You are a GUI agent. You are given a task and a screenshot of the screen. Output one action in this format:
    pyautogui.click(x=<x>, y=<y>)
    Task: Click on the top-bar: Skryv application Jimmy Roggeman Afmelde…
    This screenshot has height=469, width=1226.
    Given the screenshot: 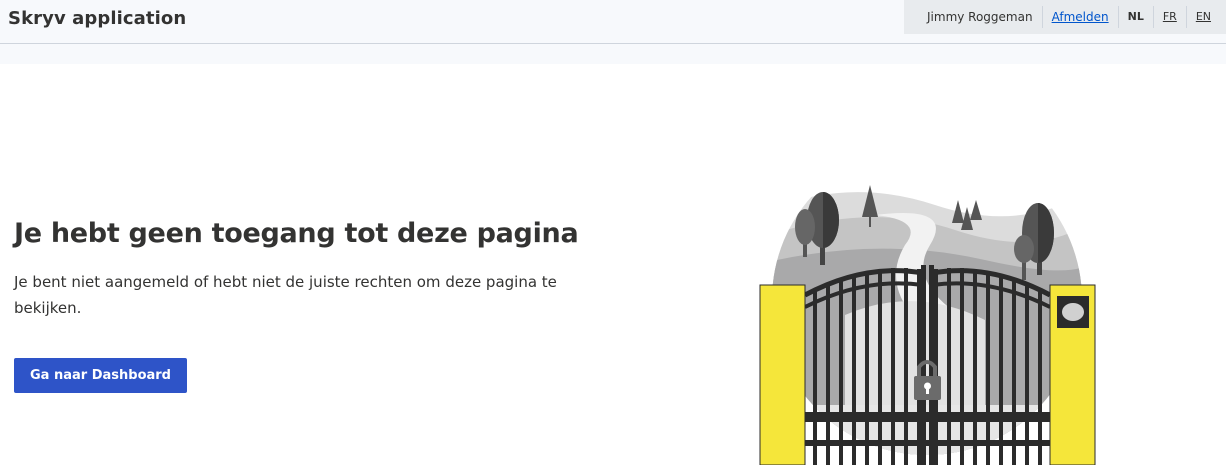 What is the action you would take?
    pyautogui.click(x=613, y=22)
    